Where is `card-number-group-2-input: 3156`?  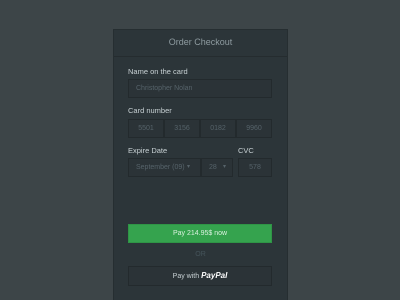
card-number-group-2-input: 3156 is located at coordinates (182, 128).